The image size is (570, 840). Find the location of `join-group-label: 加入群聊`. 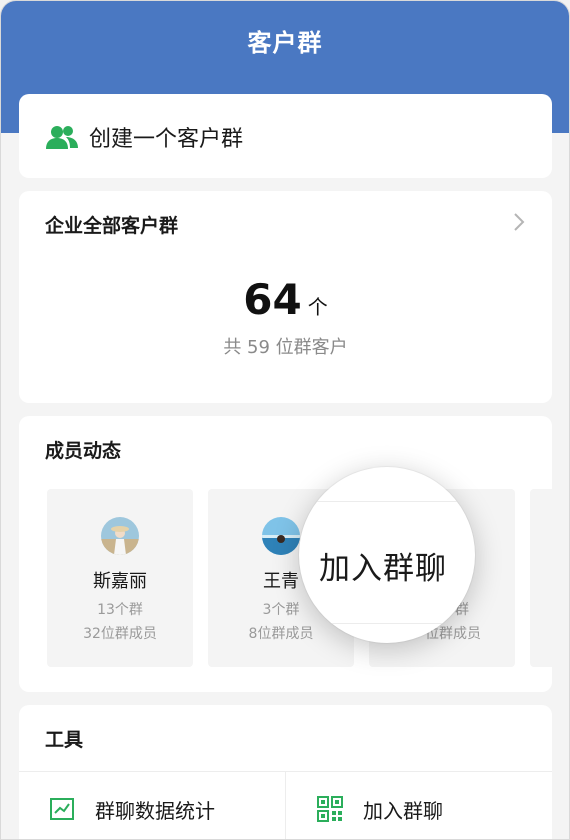

join-group-label: 加入群聊 is located at coordinates (403, 811).